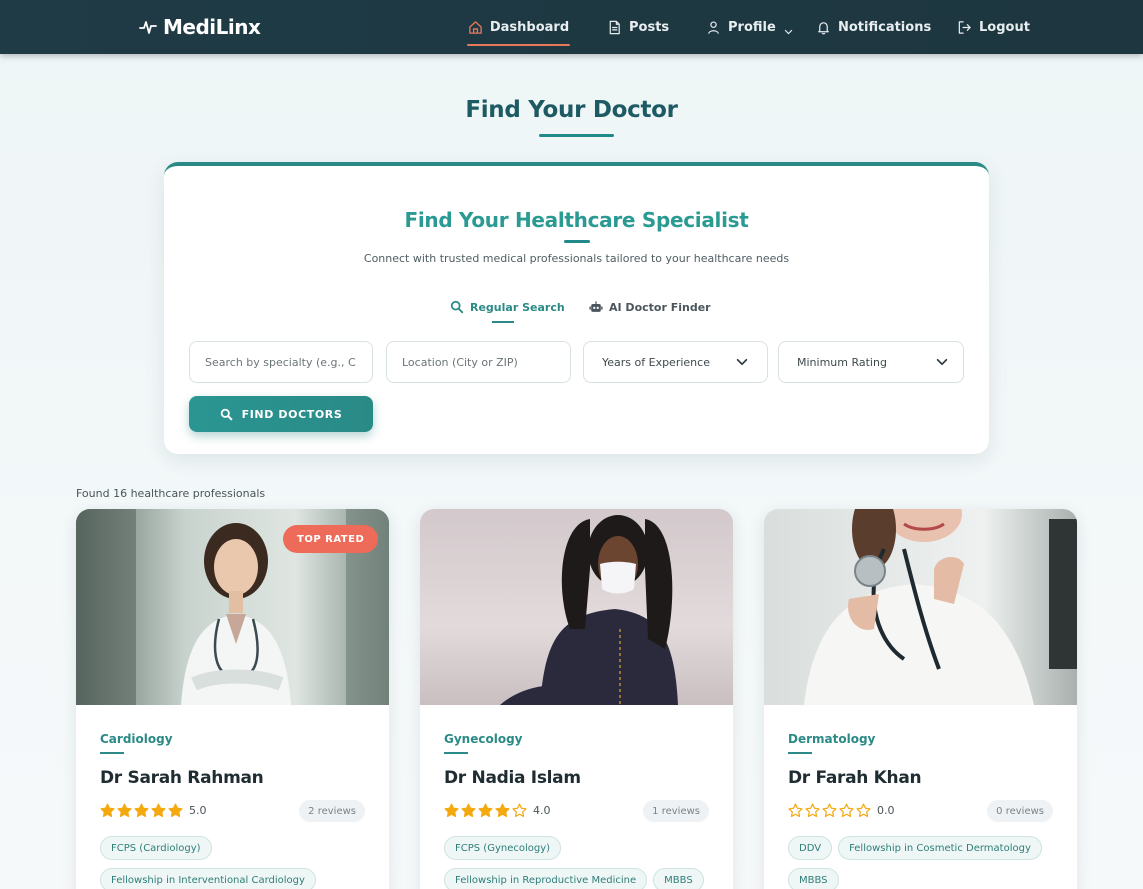 Image resolution: width=1143 pixels, height=889 pixels. I want to click on top-rated-badge: TOP RATED, so click(331, 539).